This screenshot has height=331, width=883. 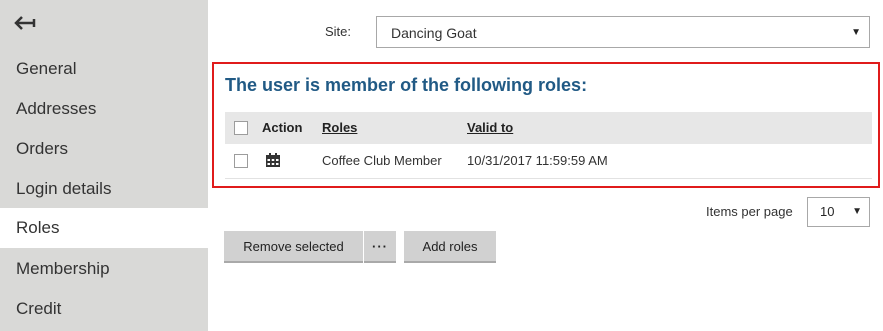 I want to click on column-header-valid-to: Valid to, so click(x=490, y=127).